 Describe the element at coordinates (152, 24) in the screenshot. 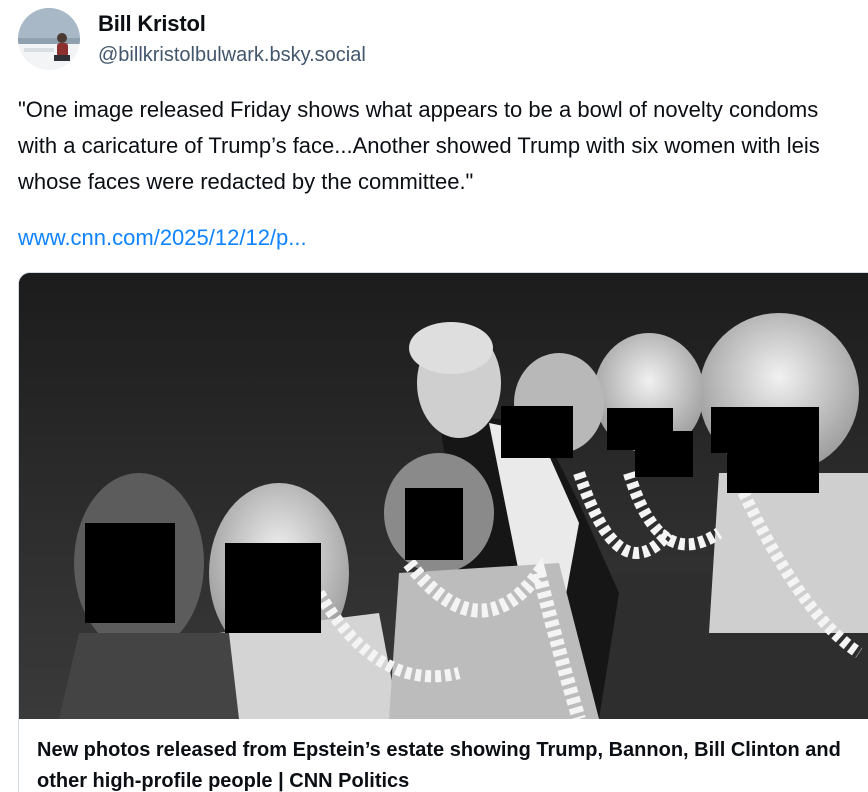

I see `author-name: Bill Kristol` at that location.